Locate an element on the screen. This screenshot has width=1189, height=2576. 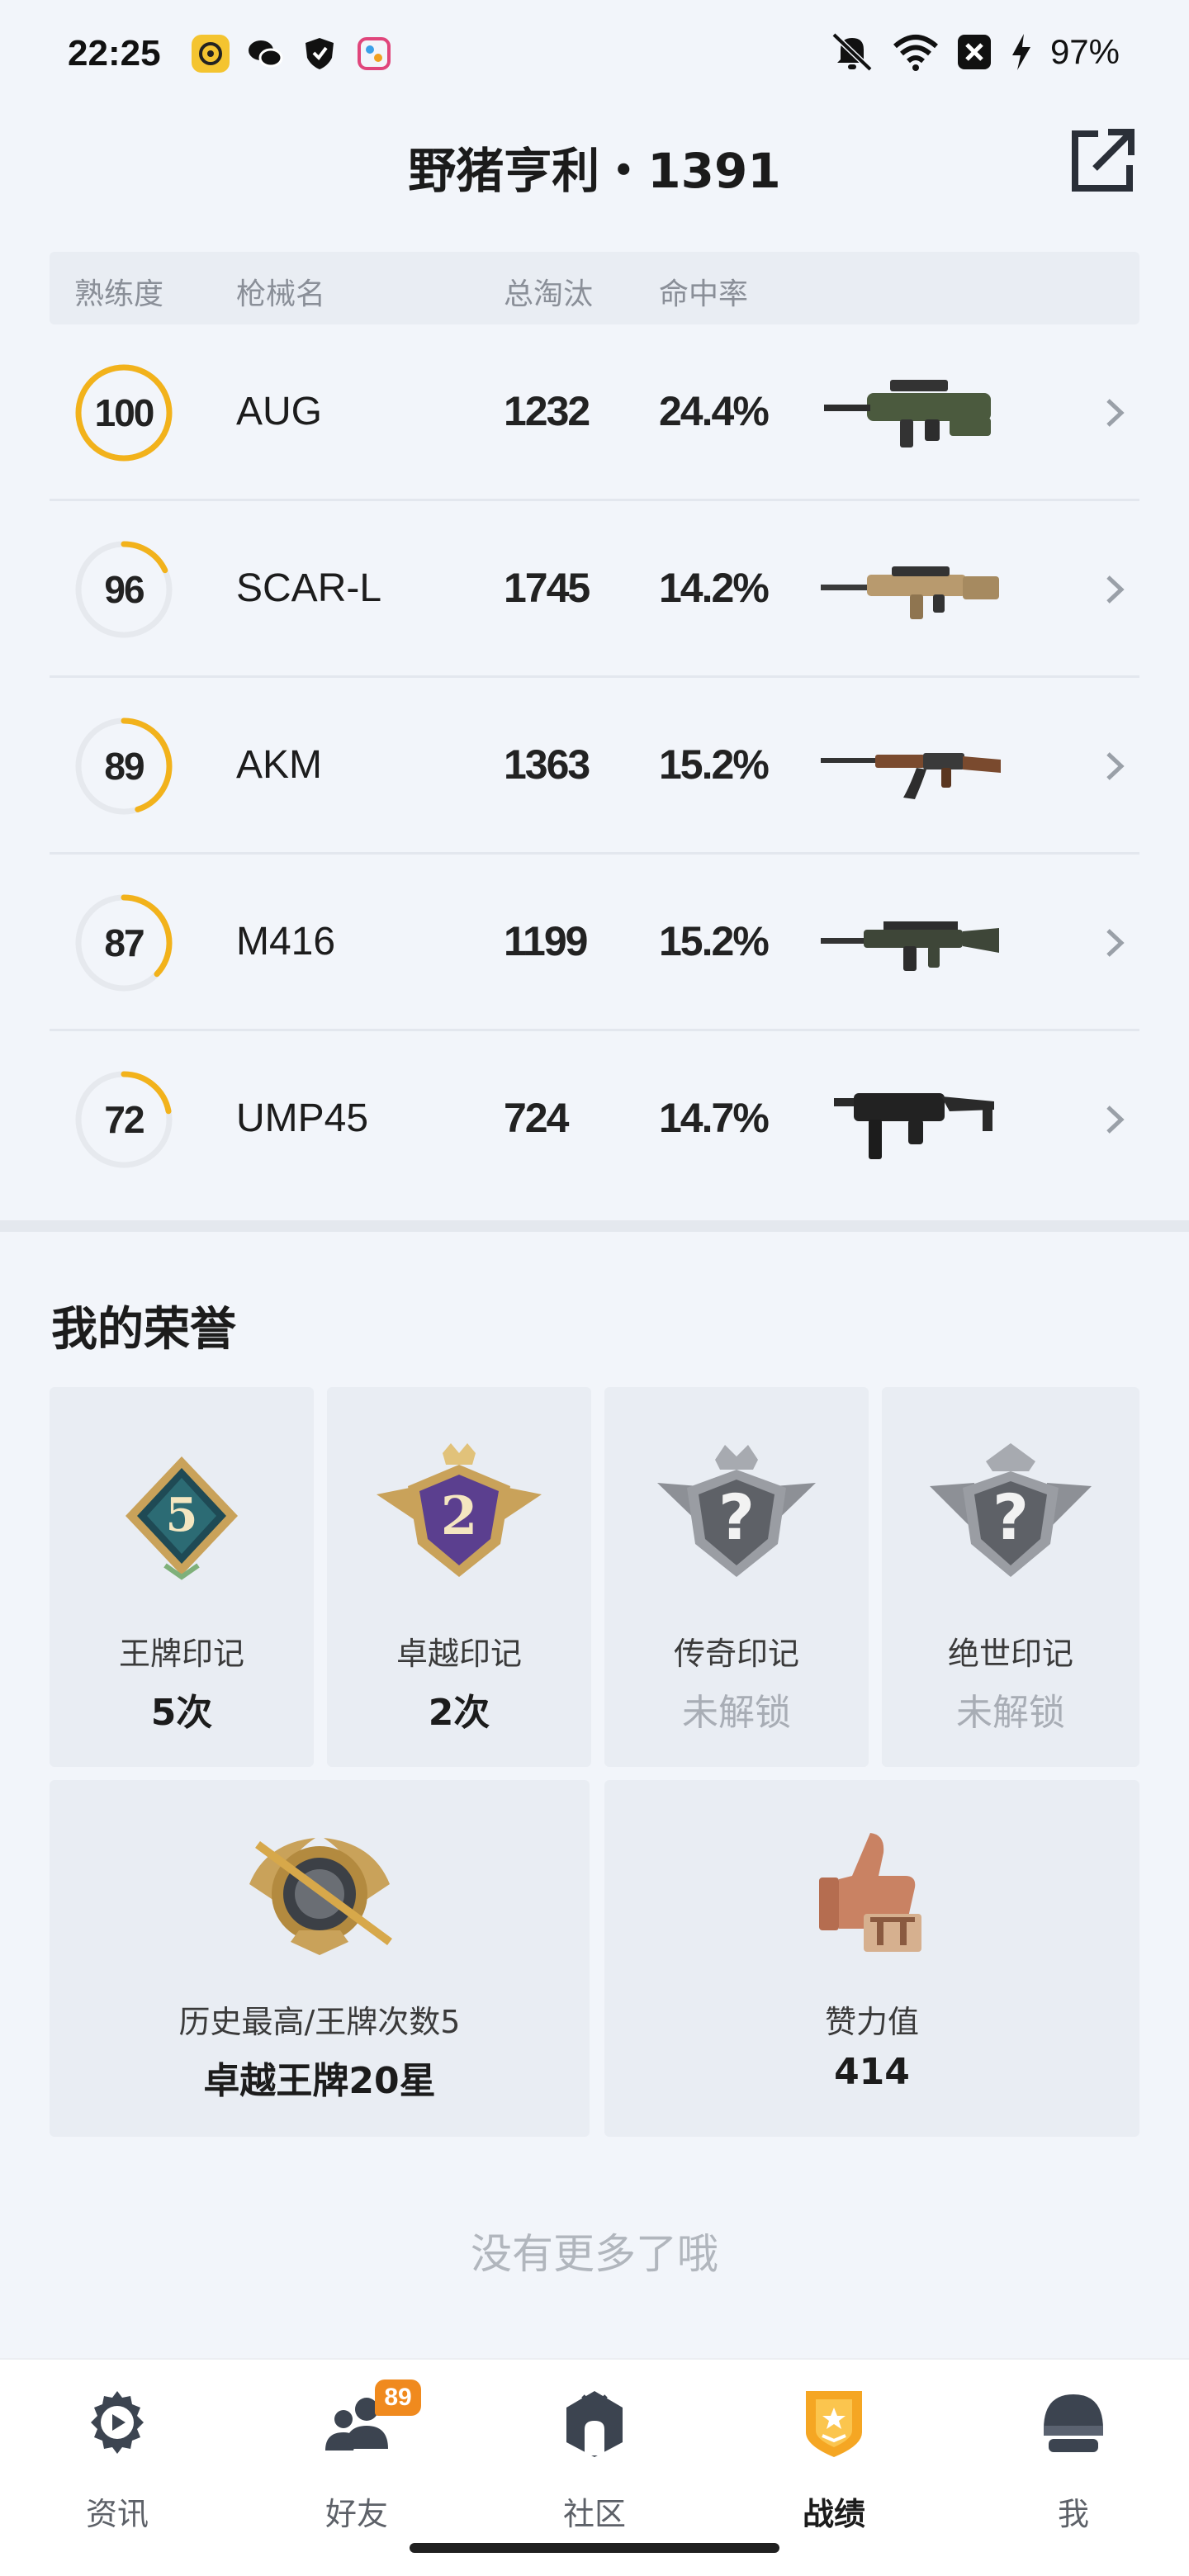
weapon-kills: 1199 is located at coordinates (546, 941).